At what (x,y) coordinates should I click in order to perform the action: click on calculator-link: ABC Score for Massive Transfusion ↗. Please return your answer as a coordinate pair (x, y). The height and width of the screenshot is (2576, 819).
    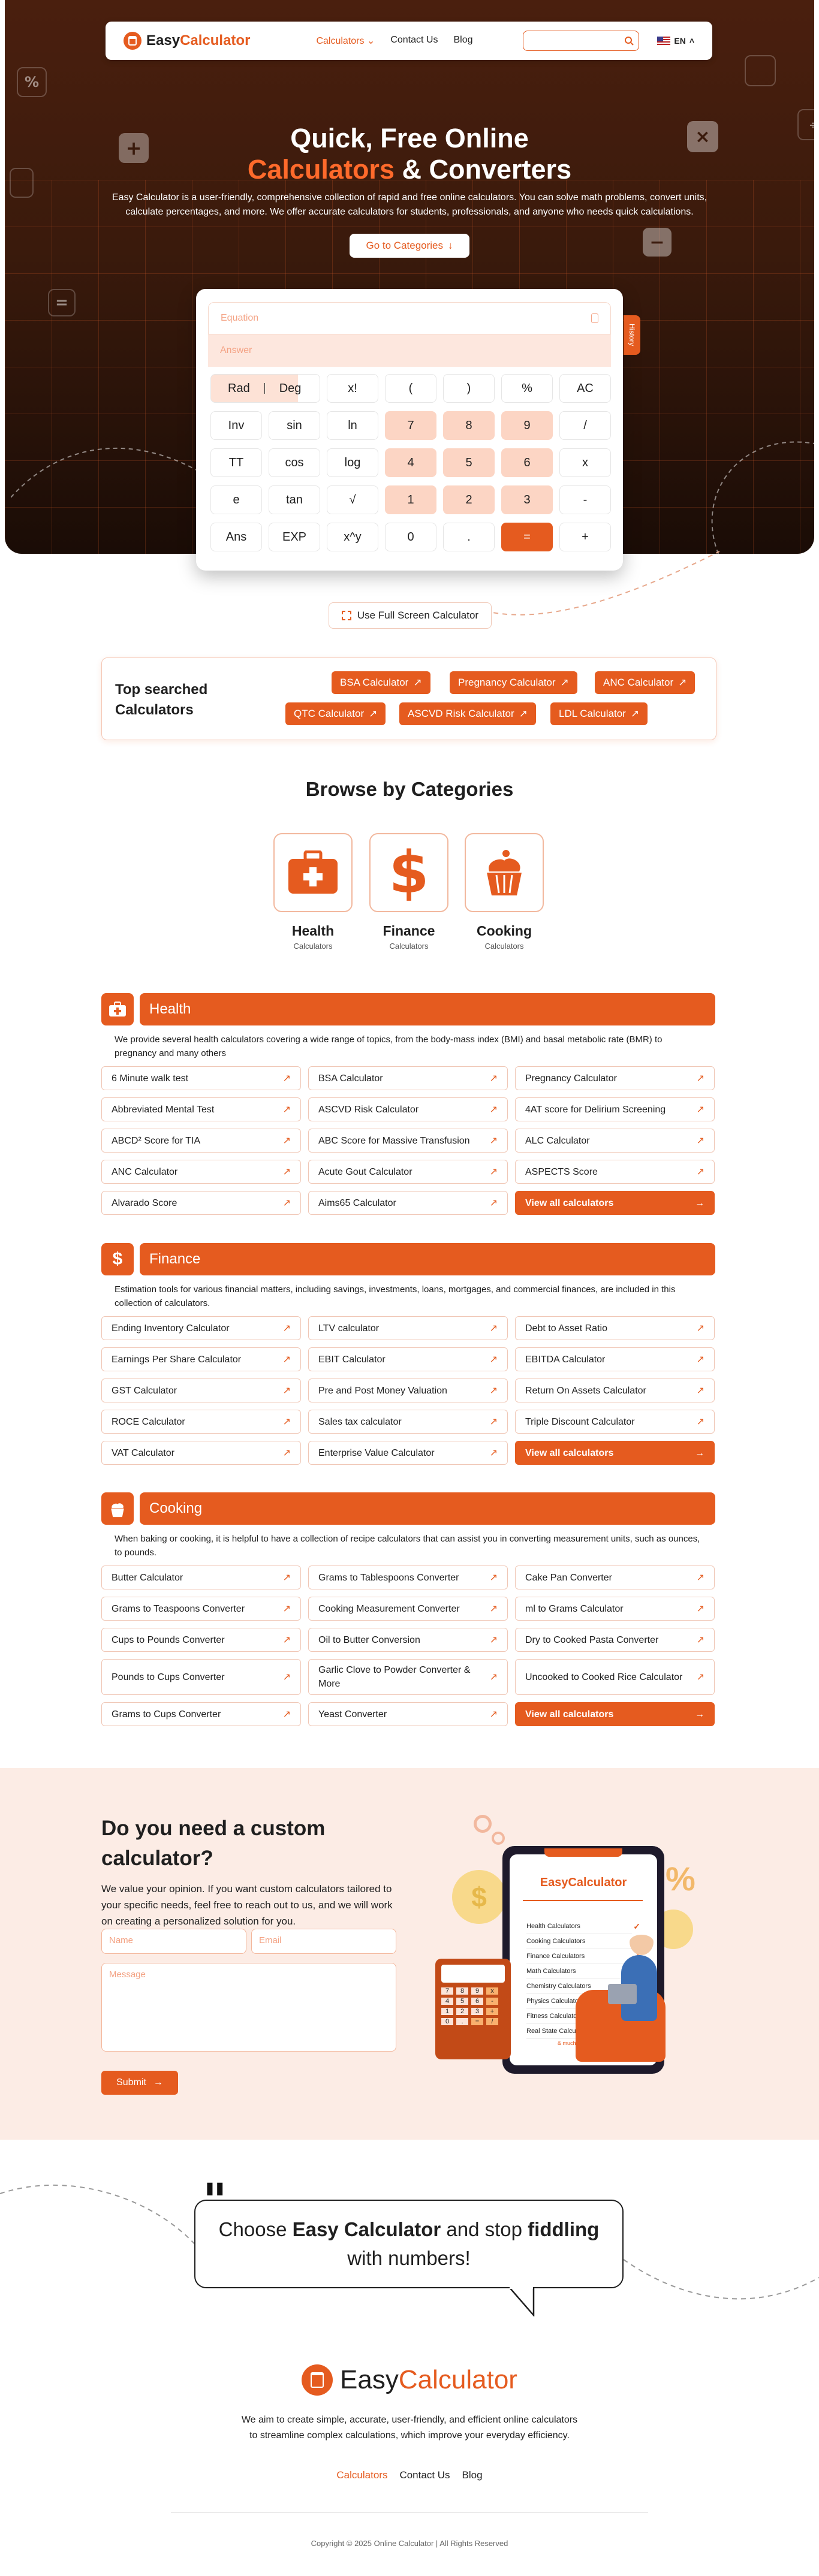
    Looking at the image, I should click on (408, 1141).